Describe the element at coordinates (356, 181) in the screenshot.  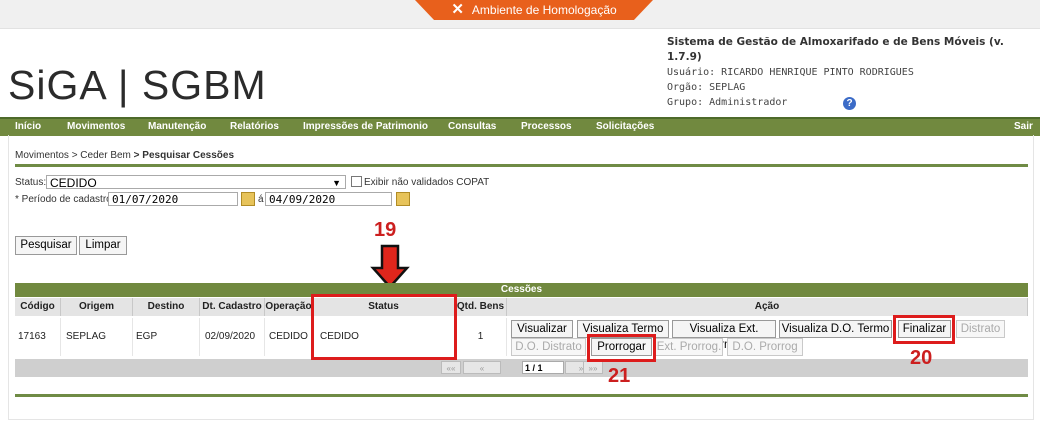
I see `copat-checkbox` at that location.